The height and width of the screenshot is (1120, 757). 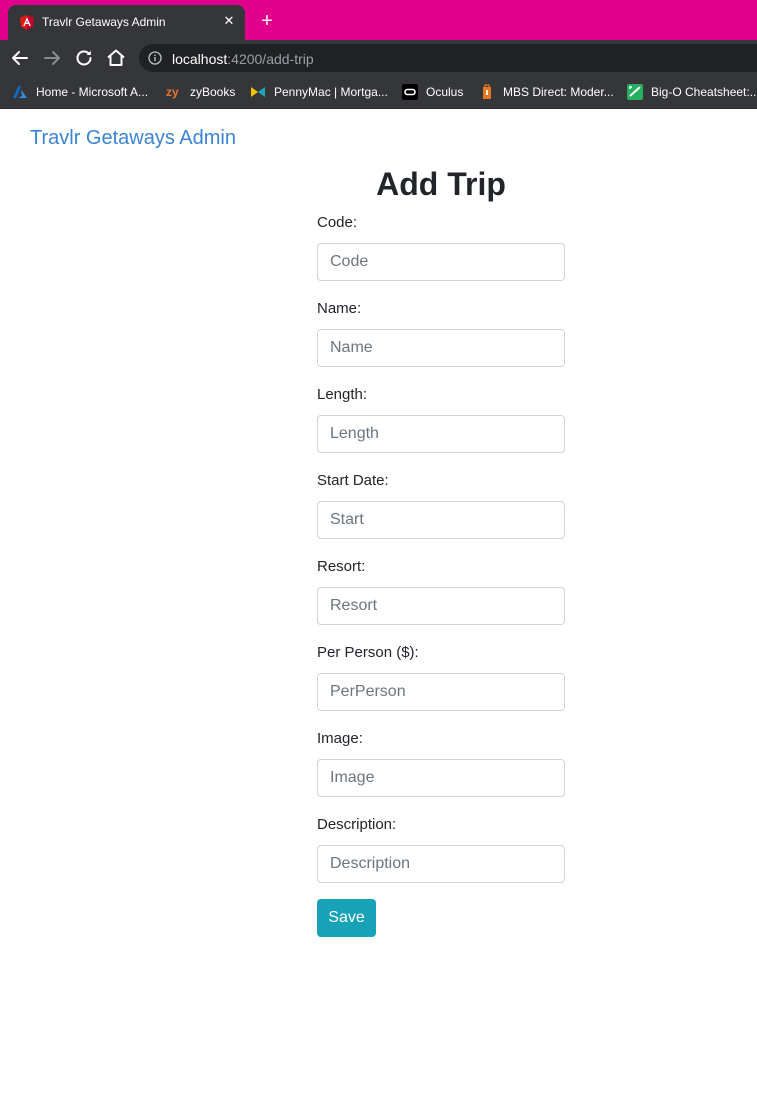 What do you see at coordinates (213, 92) in the screenshot?
I see `bookmark-label: zyBooks` at bounding box center [213, 92].